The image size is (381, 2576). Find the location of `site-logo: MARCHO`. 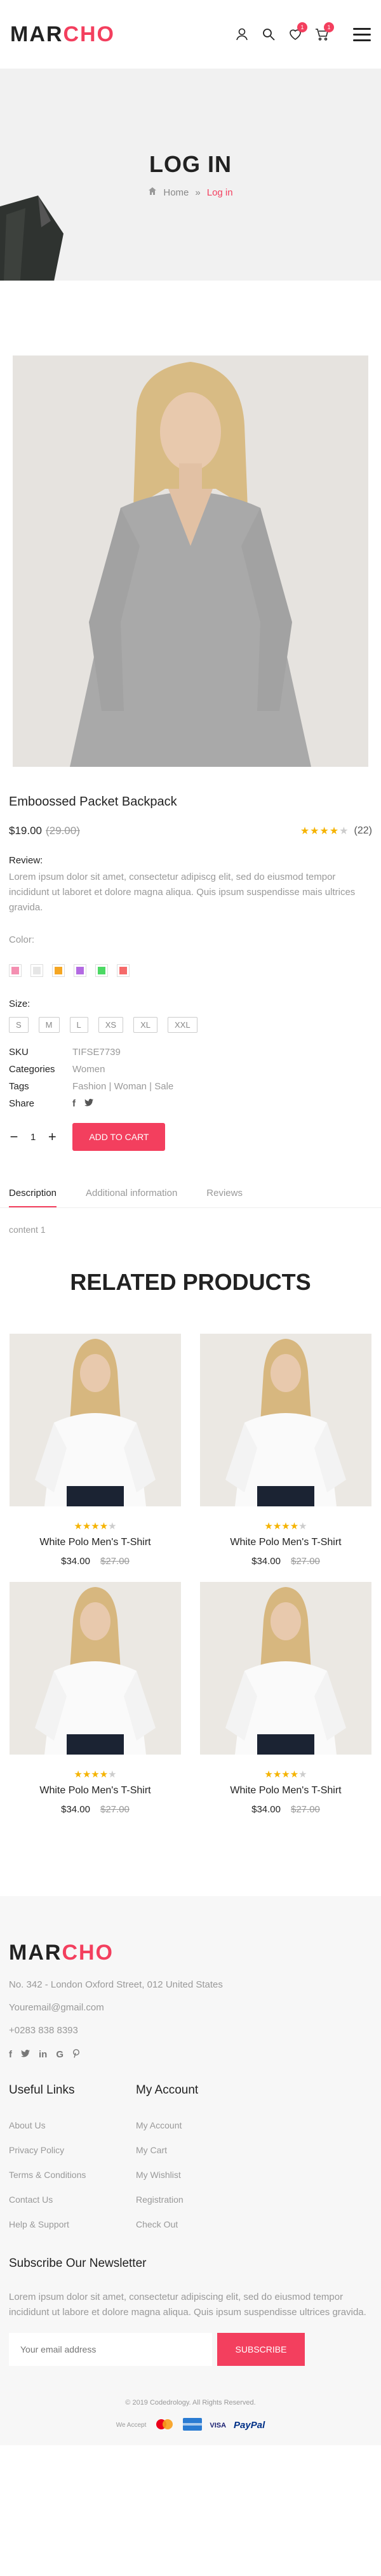

site-logo: MARCHO is located at coordinates (62, 34).